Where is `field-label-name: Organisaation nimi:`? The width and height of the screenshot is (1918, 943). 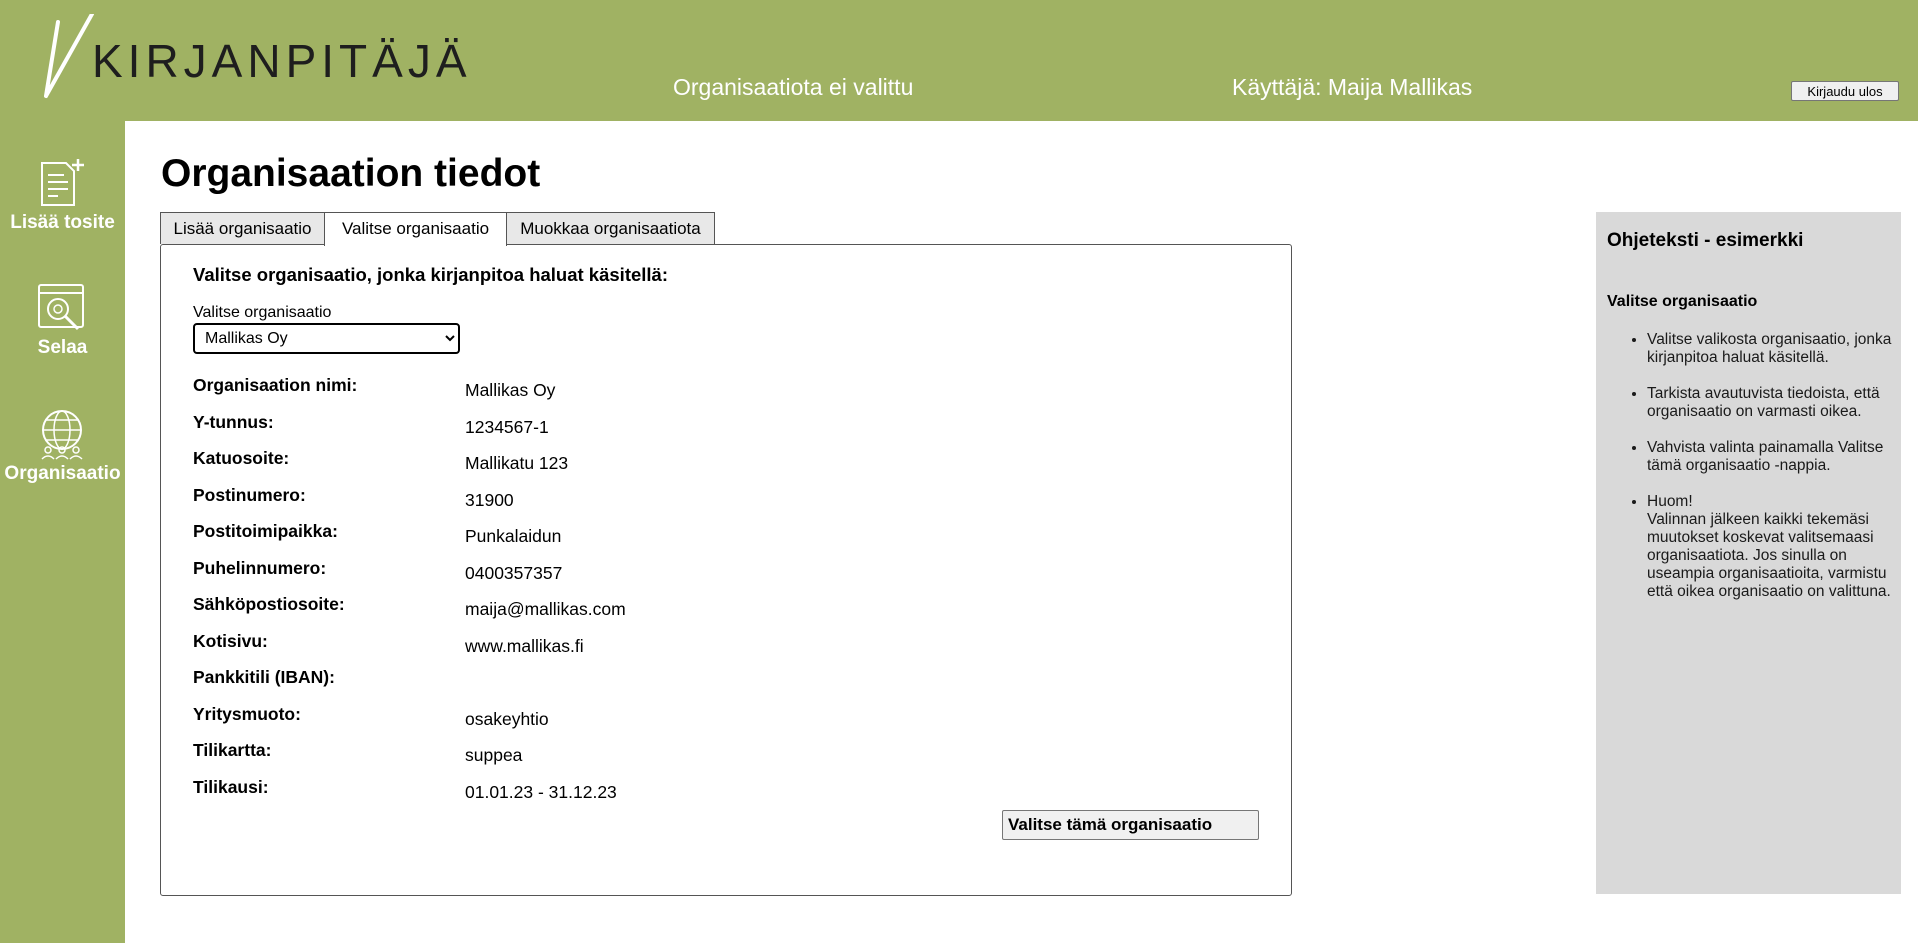
field-label-name: Organisaation nimi: is located at coordinates (275, 385).